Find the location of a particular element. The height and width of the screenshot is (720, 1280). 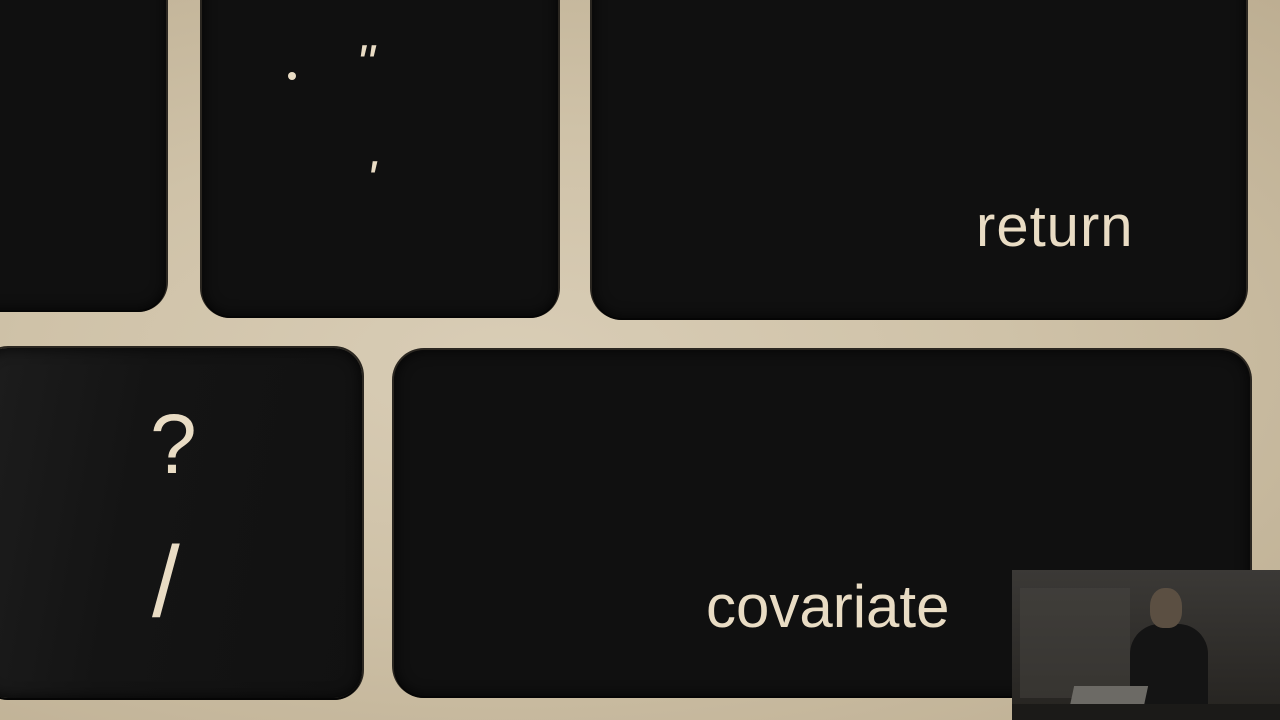

keycap-quote is located at coordinates (380, 158).